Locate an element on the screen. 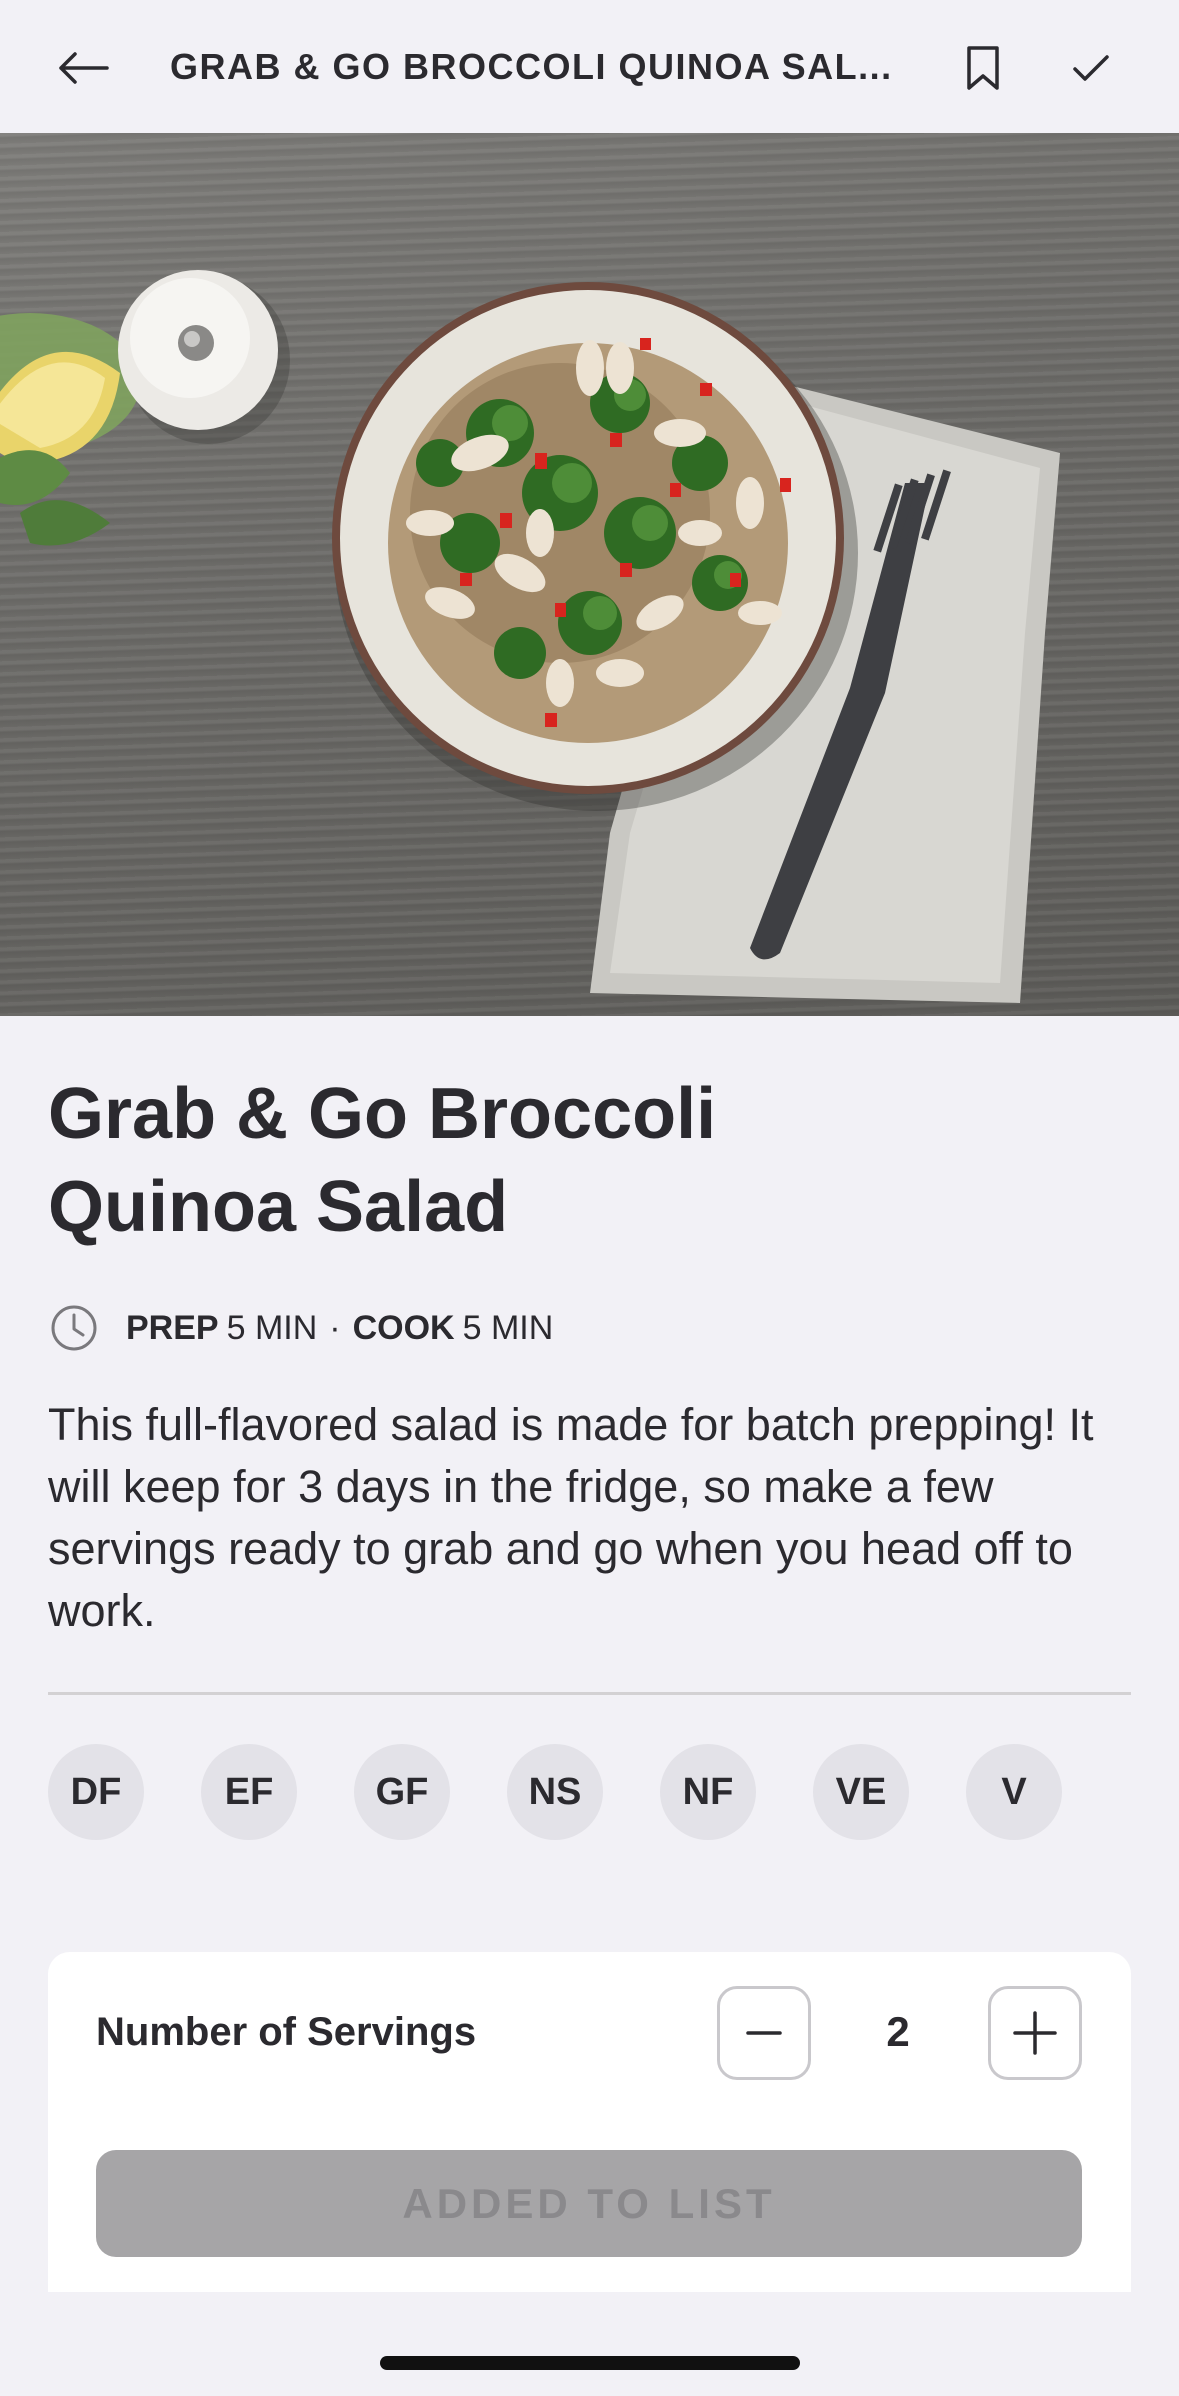 The height and width of the screenshot is (2396, 1179). back-button is located at coordinates (83, 68).